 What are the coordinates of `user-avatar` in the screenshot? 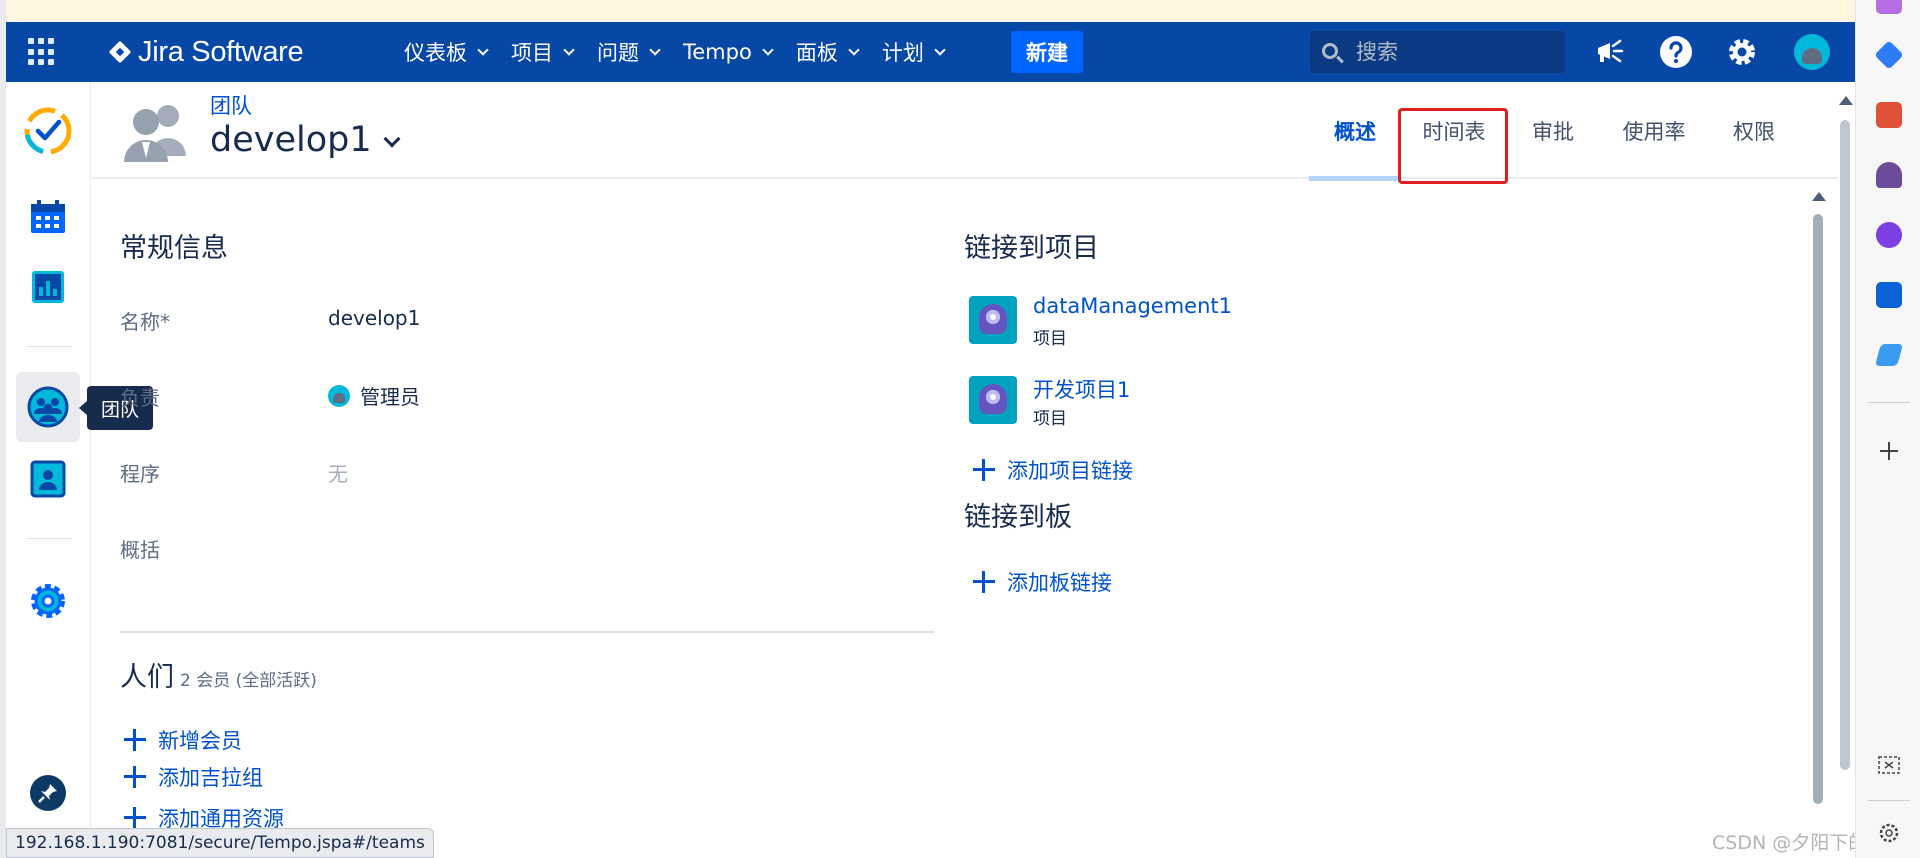 It's located at (1812, 52).